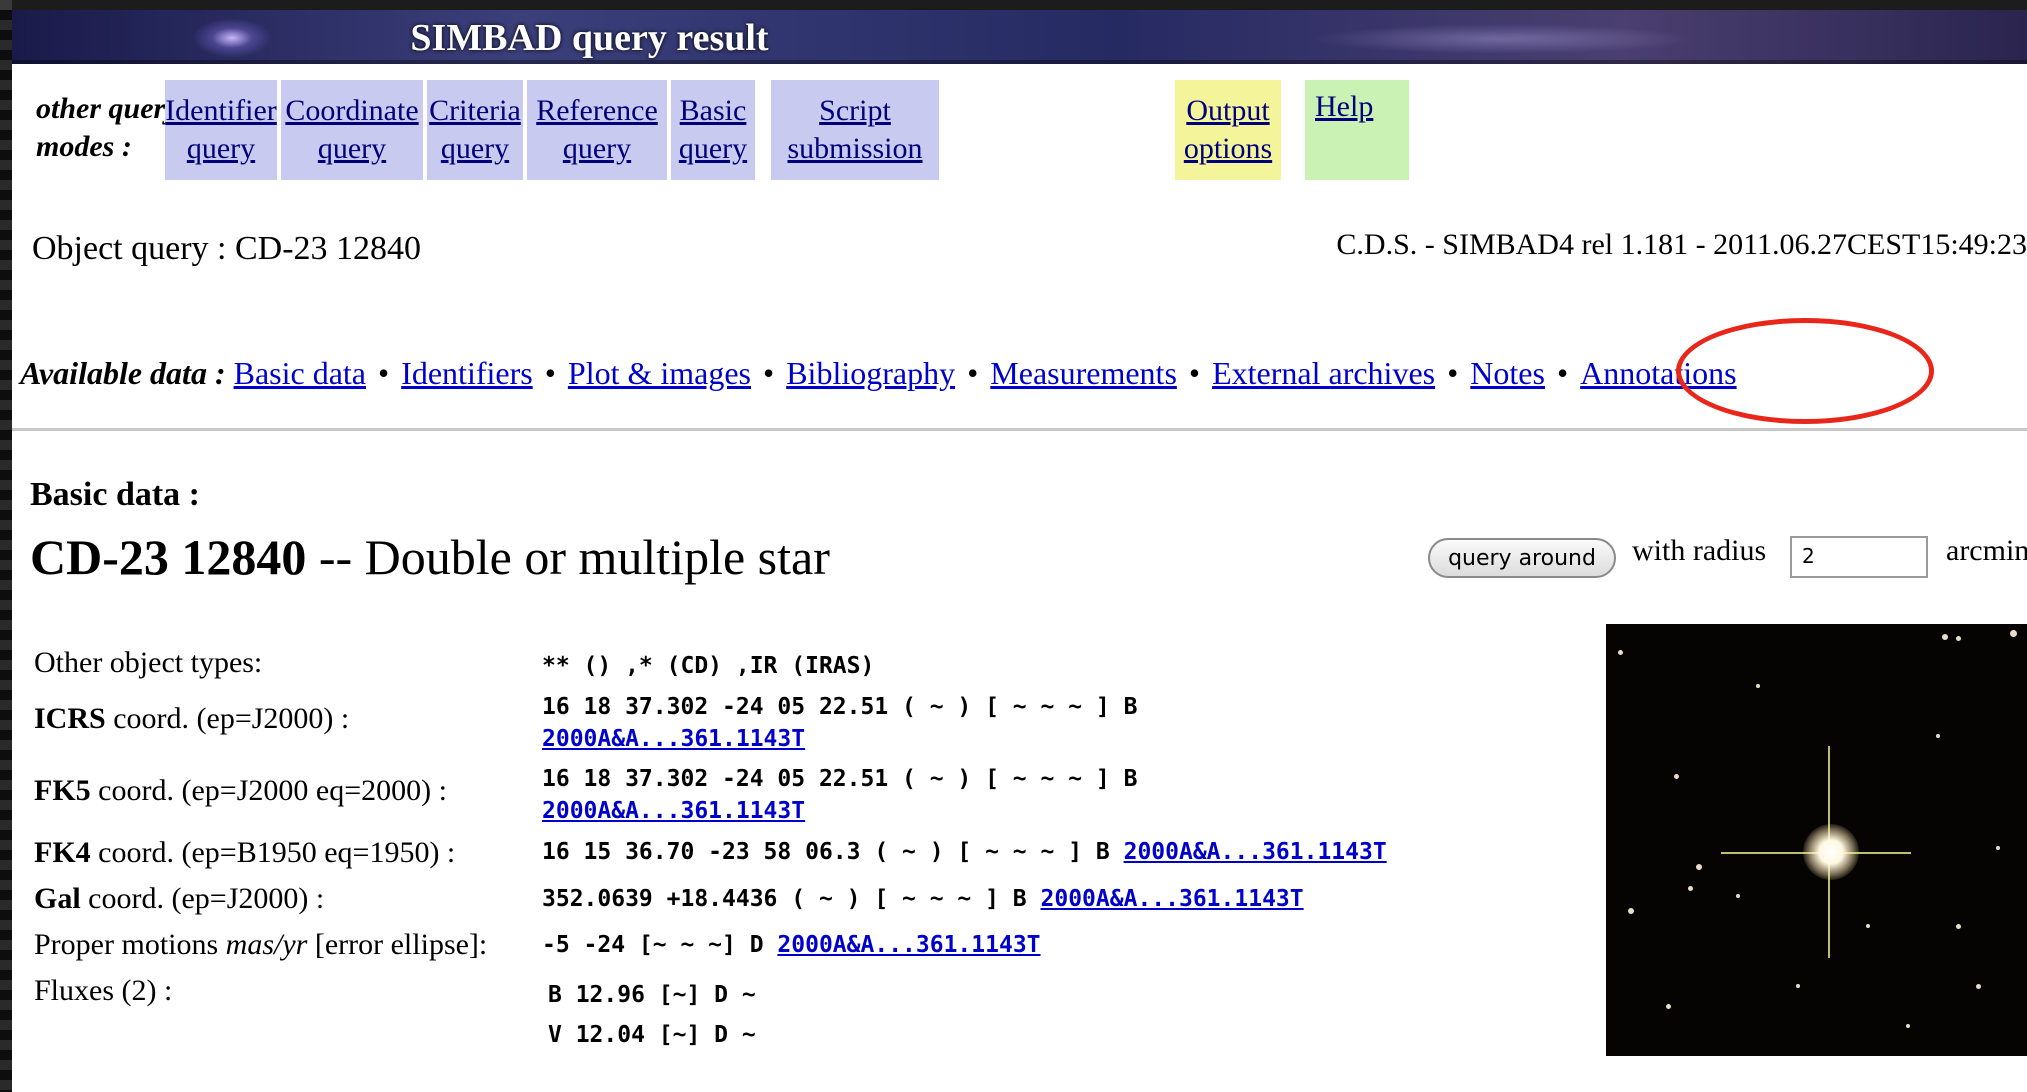 The height and width of the screenshot is (1092, 2027). Describe the element at coordinates (1805, 371) in the screenshot. I see `annotations-highlight-circle` at that location.